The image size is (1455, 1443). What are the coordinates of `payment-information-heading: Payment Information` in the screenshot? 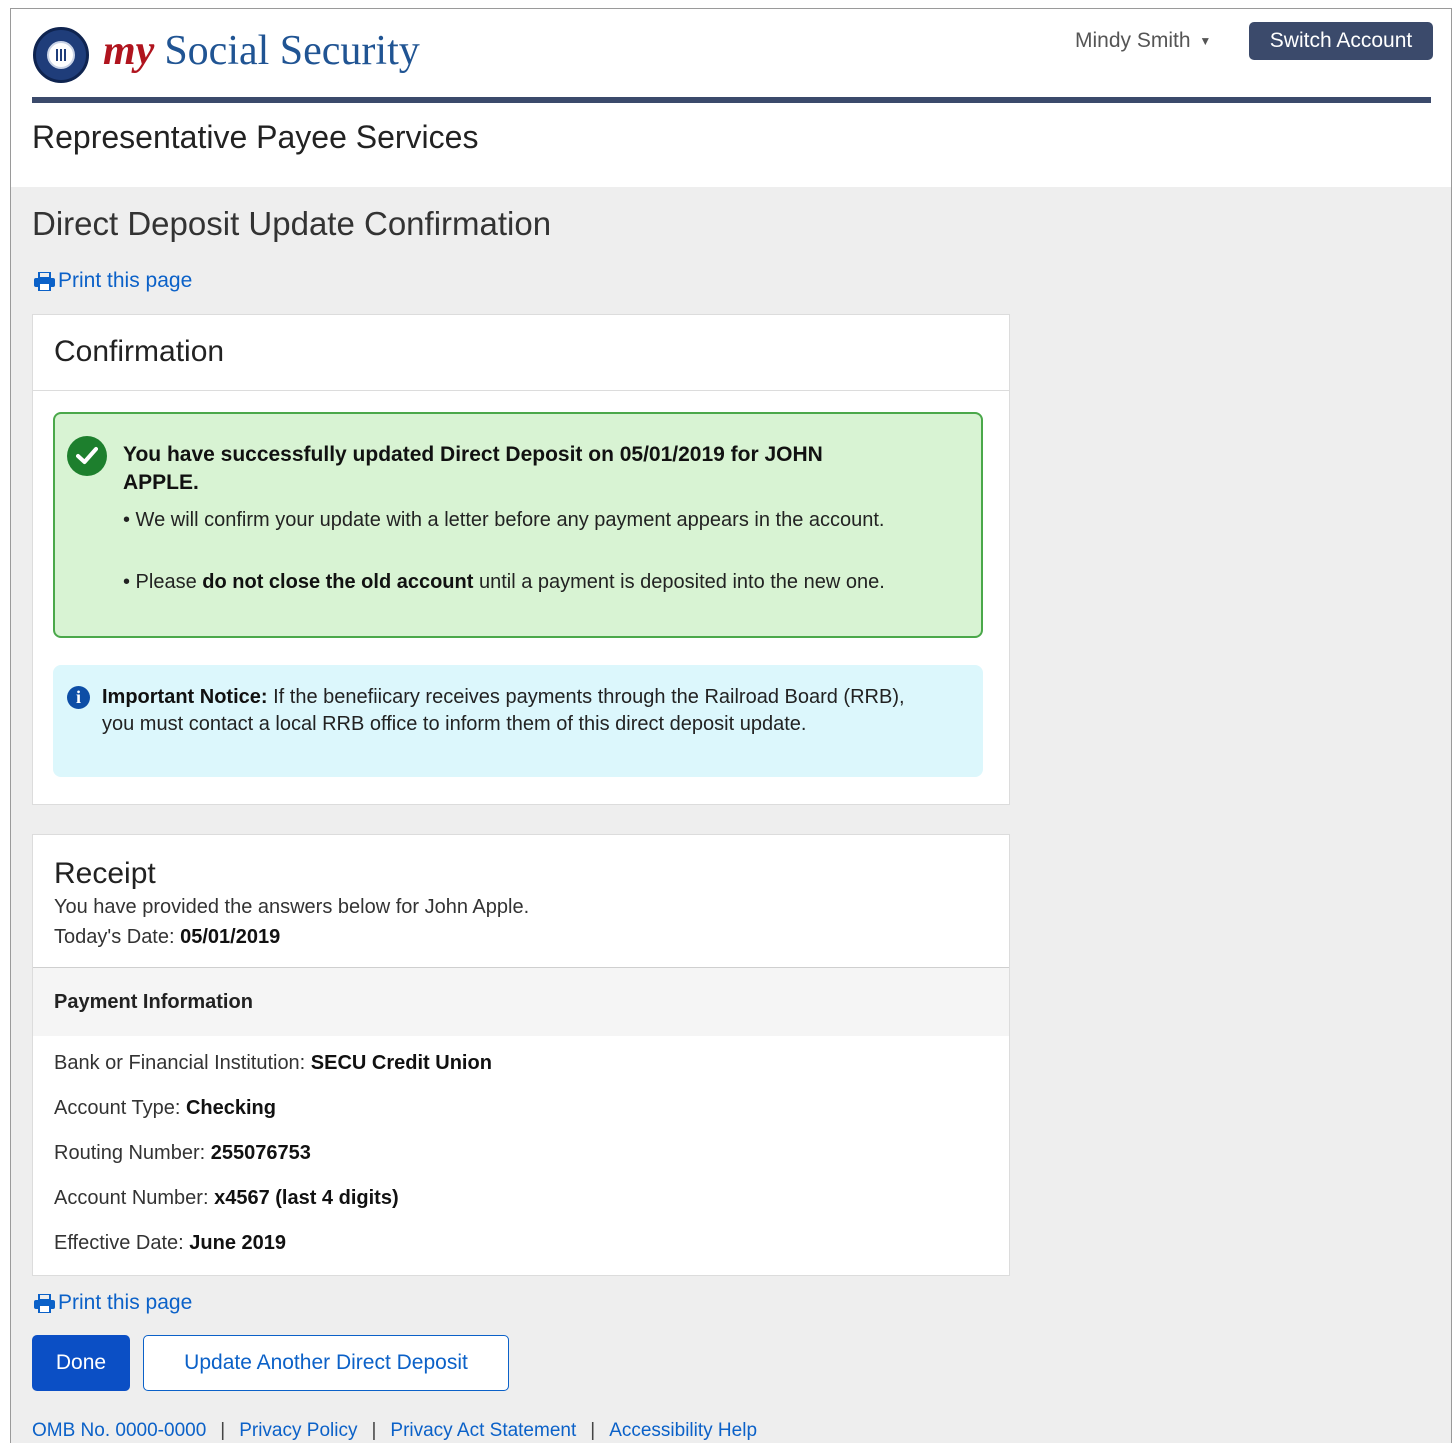 It's located at (521, 1002).